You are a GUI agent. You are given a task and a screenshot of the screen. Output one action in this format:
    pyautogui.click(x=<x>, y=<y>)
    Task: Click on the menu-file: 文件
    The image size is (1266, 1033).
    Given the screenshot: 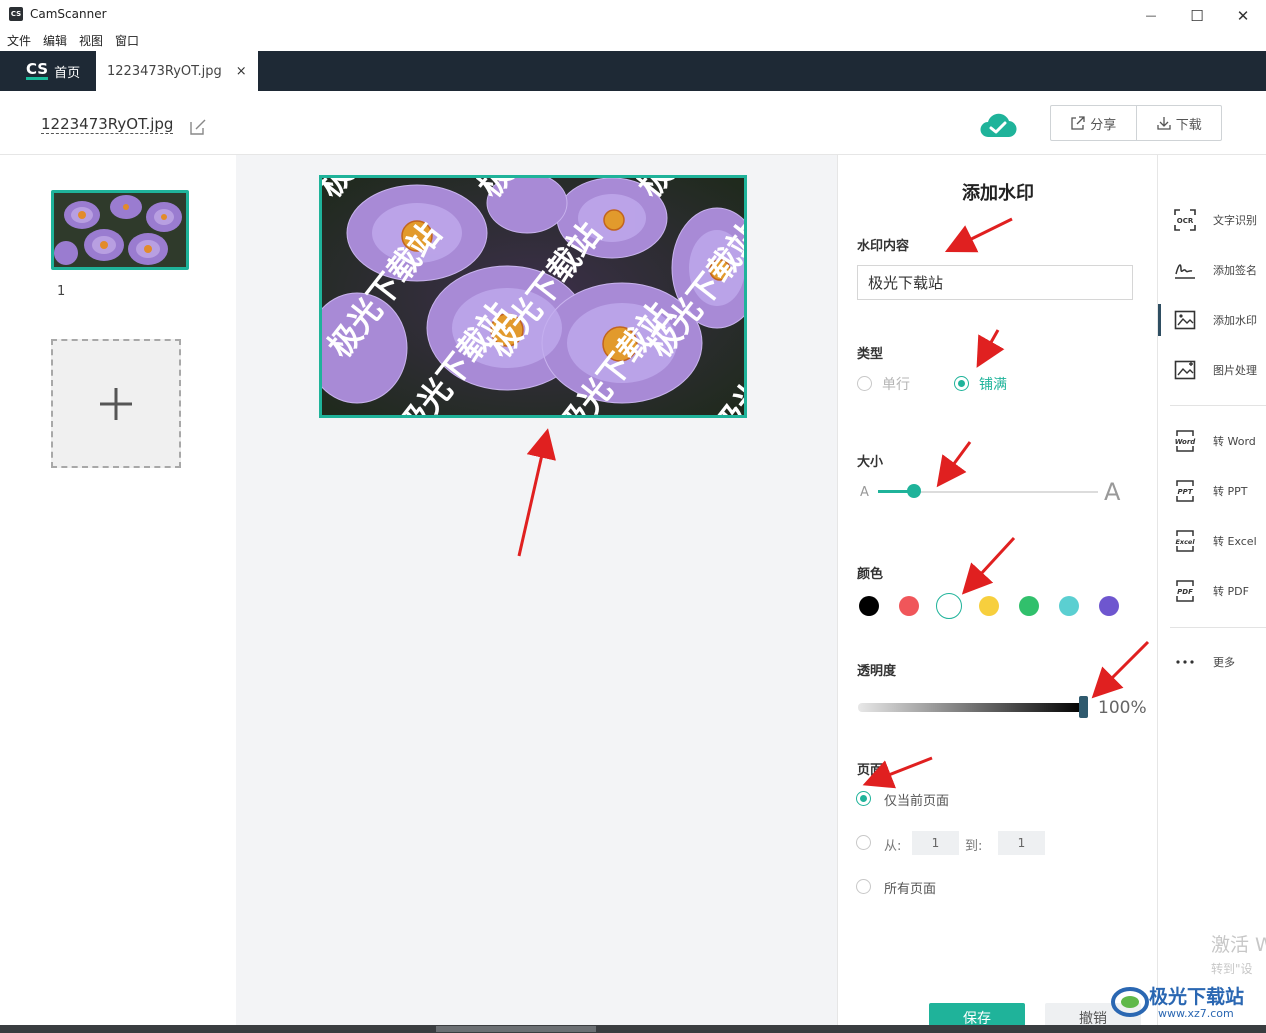 What is the action you would take?
    pyautogui.click(x=19, y=41)
    